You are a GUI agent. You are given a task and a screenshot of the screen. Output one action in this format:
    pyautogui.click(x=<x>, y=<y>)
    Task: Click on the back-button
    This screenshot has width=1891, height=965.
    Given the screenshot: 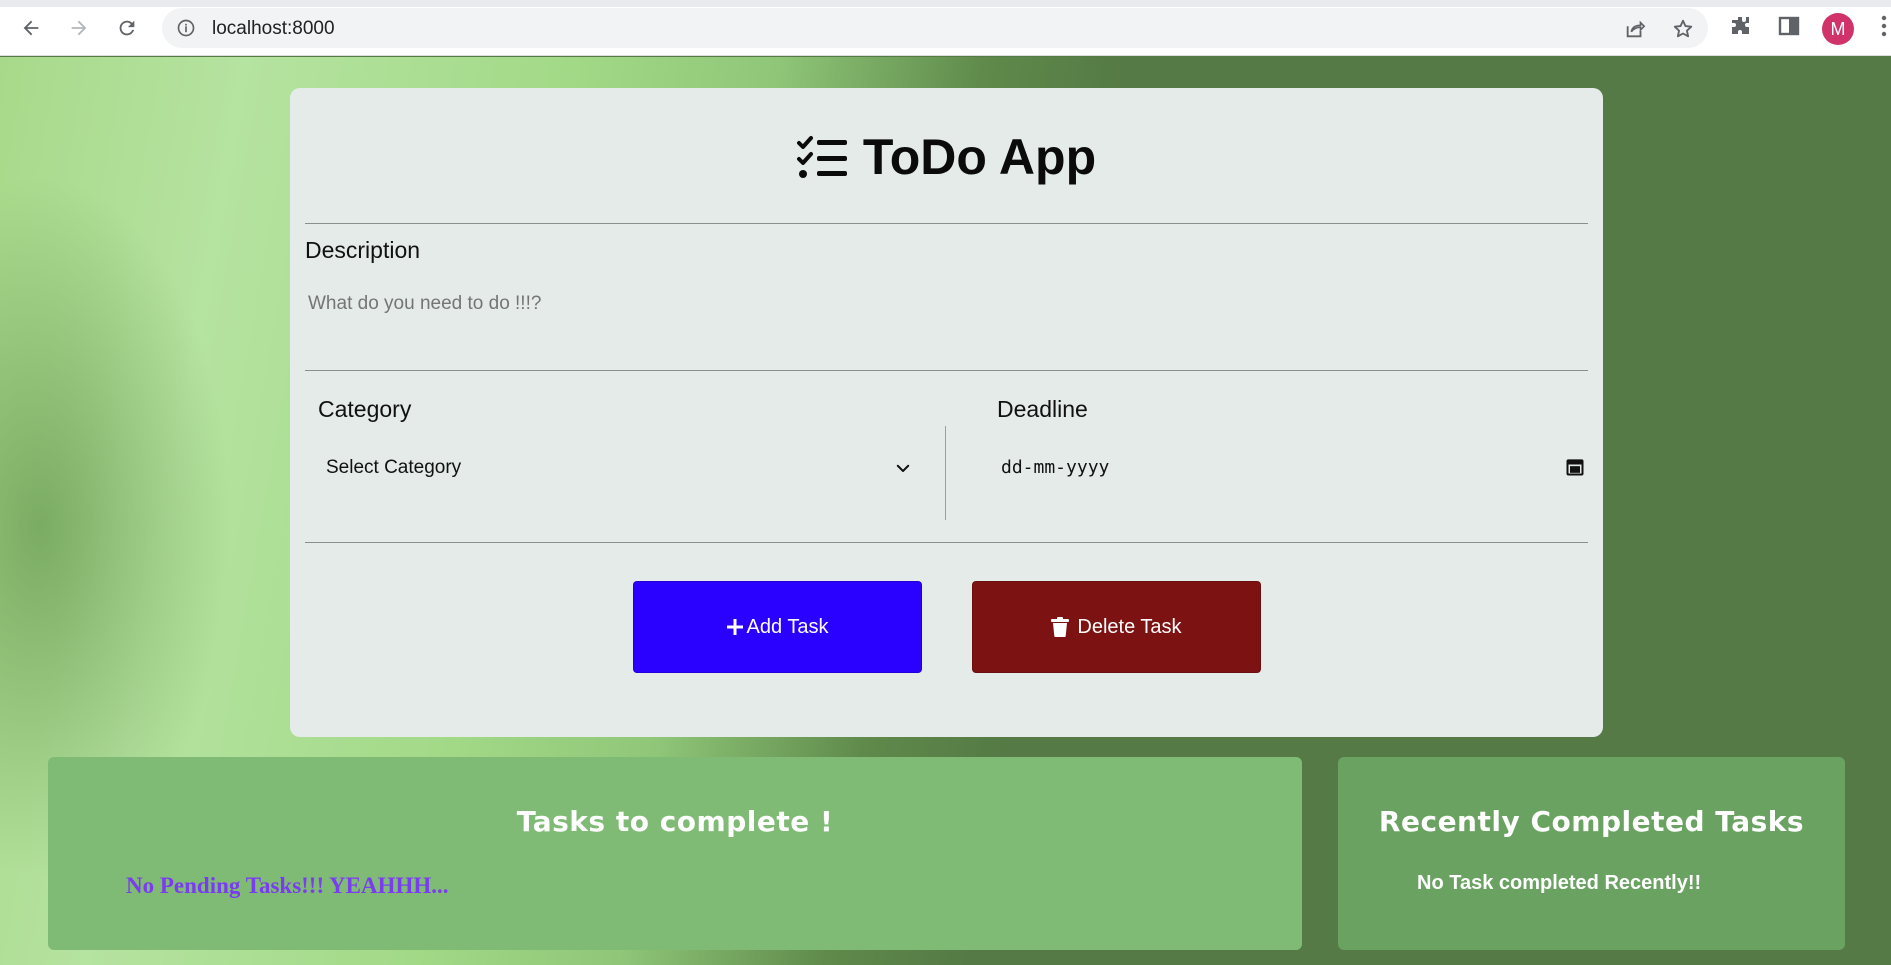 What is the action you would take?
    pyautogui.click(x=31, y=28)
    